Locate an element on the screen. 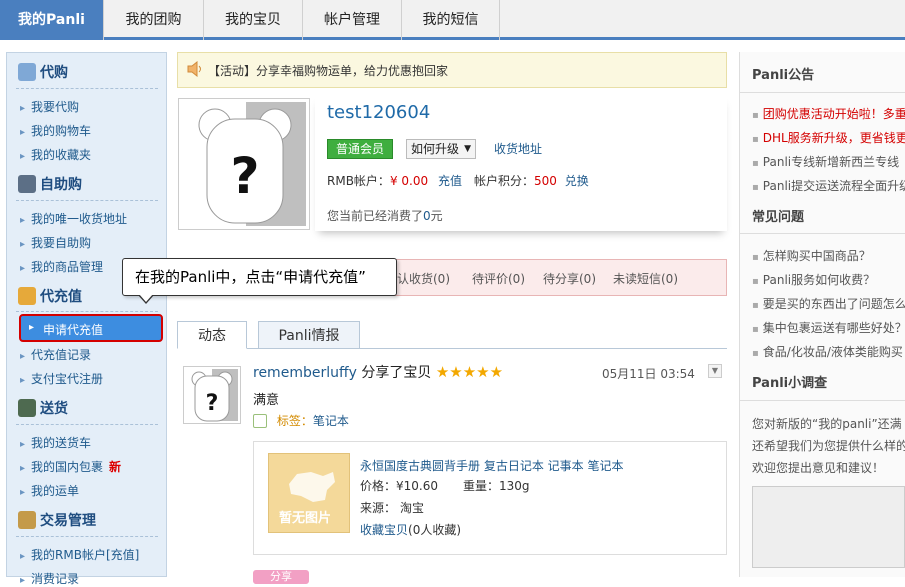 The image size is (905, 587). feed-header: rememberluffy 分享了宝贝 ★★★★★ is located at coordinates (378, 372).